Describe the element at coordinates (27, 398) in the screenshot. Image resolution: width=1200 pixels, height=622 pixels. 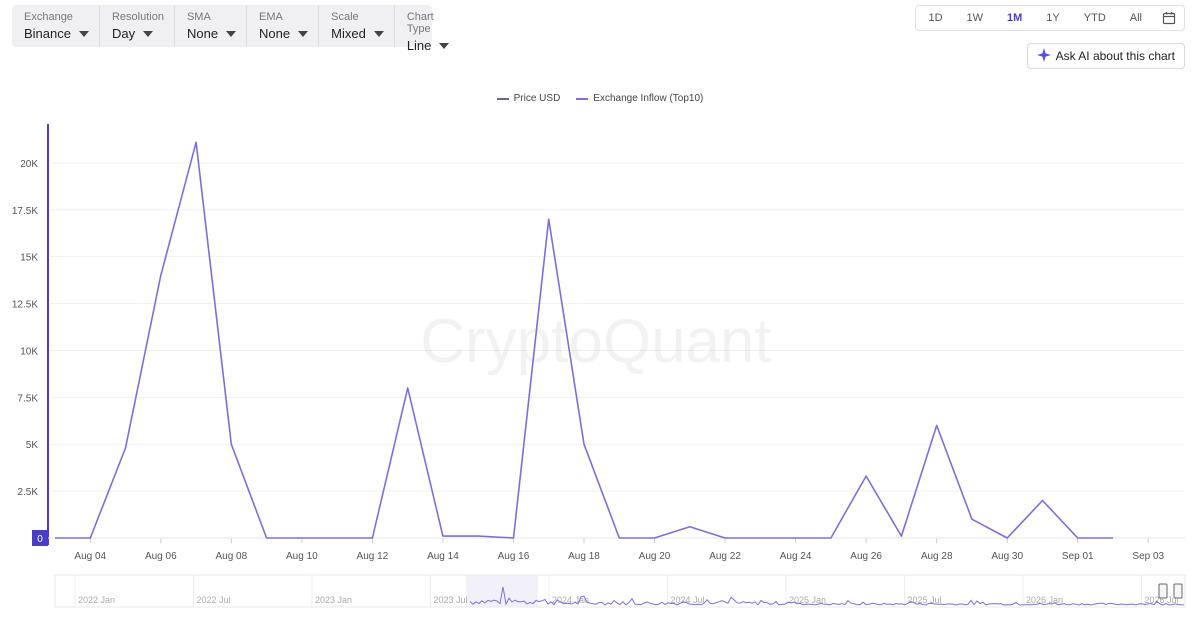
I see `y-tick-label: 7.5K` at that location.